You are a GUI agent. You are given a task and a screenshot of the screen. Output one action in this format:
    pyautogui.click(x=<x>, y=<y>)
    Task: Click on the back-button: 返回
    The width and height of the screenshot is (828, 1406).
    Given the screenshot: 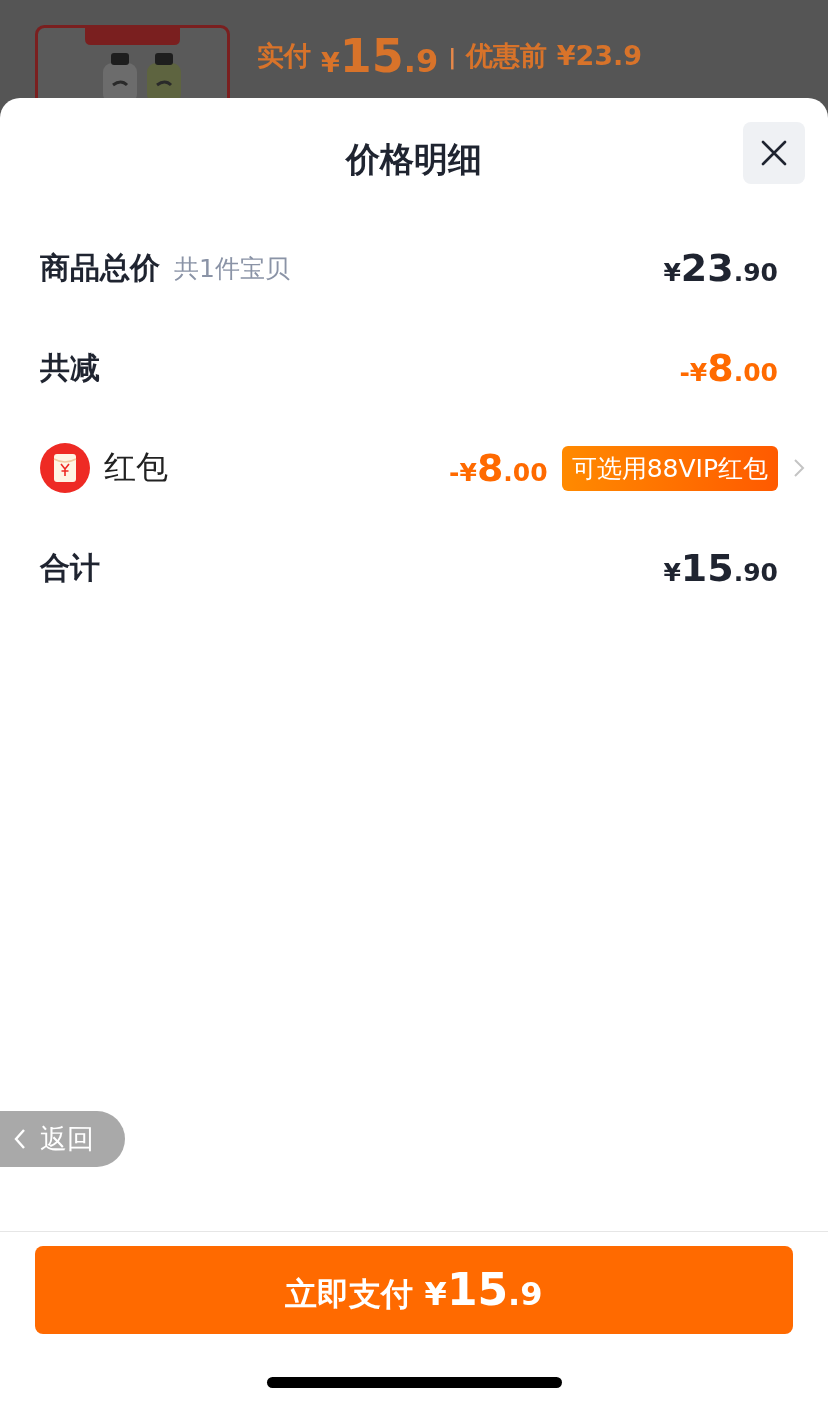 What is the action you would take?
    pyautogui.click(x=62, y=1139)
    